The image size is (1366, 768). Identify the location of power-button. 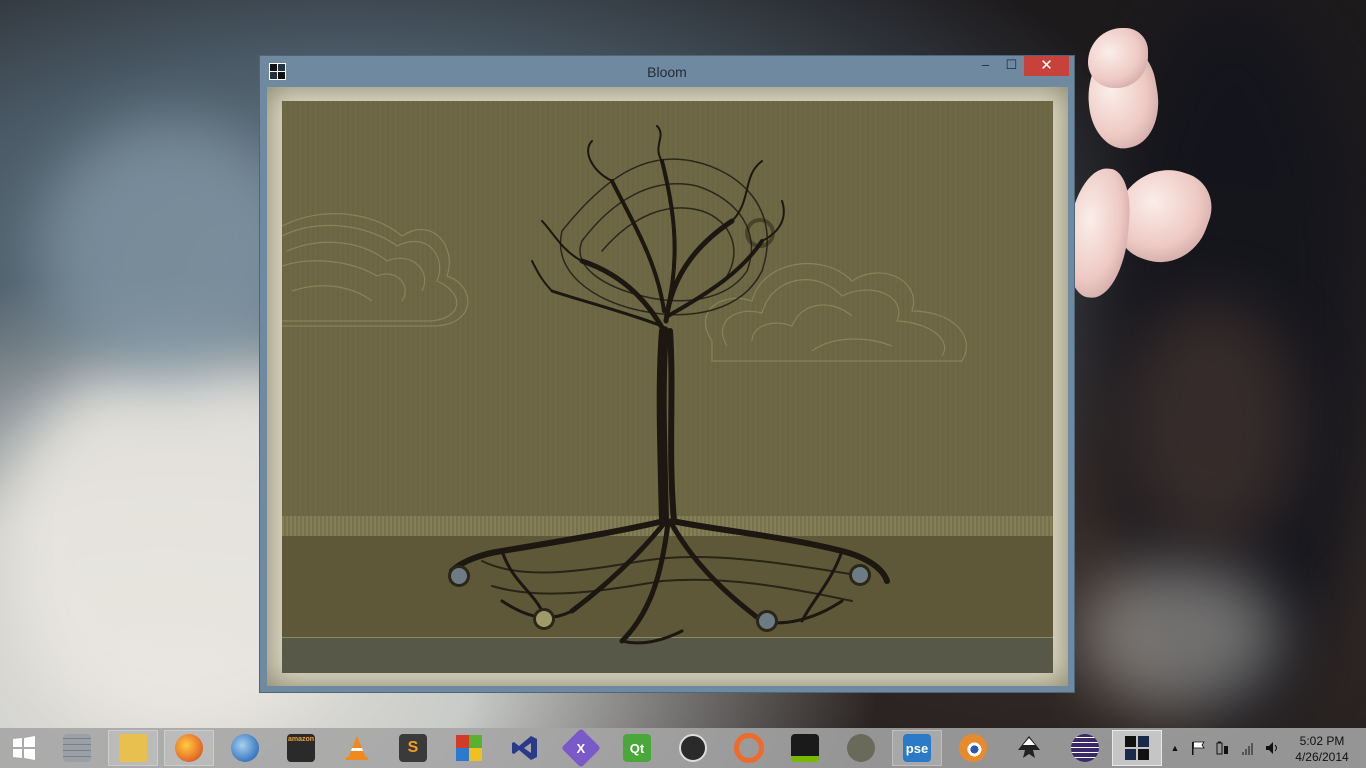
(1222, 748).